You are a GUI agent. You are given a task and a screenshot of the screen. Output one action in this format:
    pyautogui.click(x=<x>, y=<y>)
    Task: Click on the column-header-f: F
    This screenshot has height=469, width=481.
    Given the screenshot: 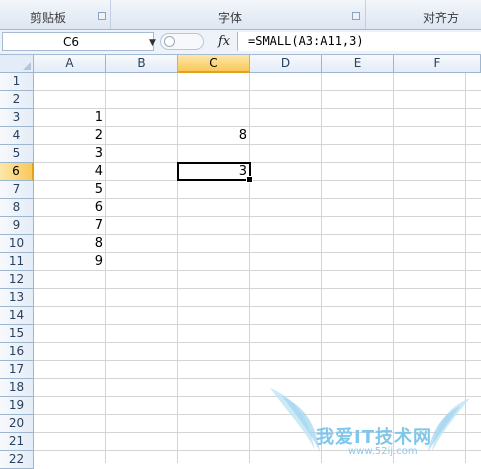 What is the action you would take?
    pyautogui.click(x=437, y=64)
    